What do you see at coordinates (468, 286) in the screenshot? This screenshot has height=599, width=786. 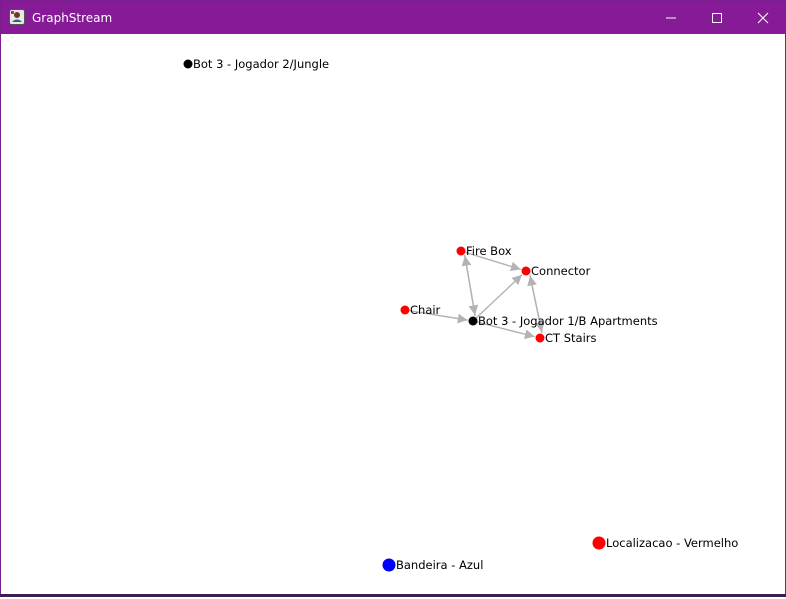 I see `edge-bot1-to-firebox` at bounding box center [468, 286].